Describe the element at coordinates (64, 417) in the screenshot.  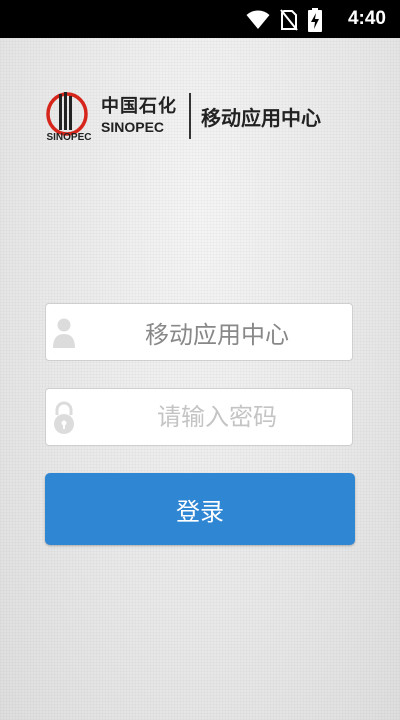
I see `lock-icon` at that location.